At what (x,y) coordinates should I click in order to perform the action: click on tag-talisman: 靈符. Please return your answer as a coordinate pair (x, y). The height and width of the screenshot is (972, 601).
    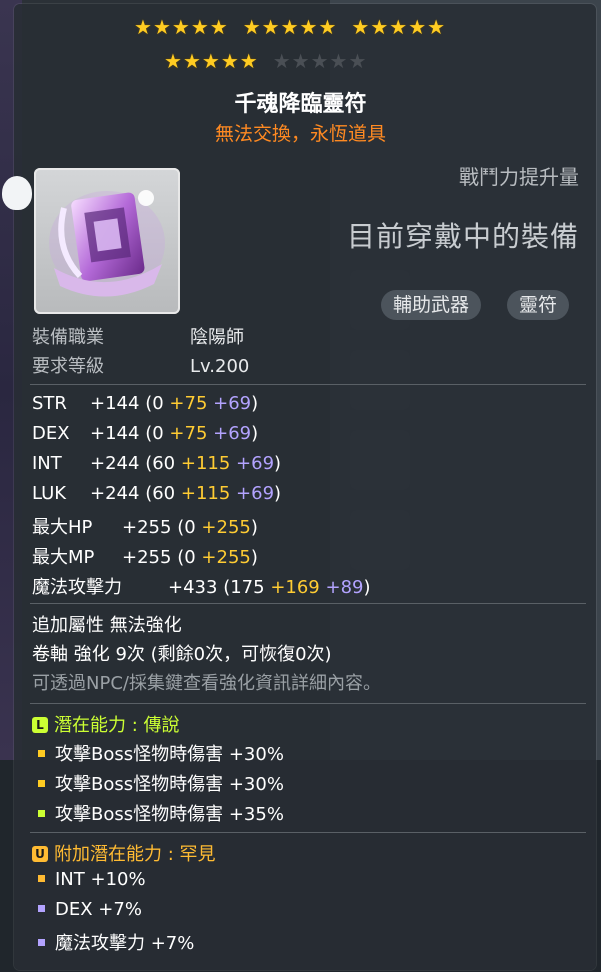
    Looking at the image, I should click on (538, 305).